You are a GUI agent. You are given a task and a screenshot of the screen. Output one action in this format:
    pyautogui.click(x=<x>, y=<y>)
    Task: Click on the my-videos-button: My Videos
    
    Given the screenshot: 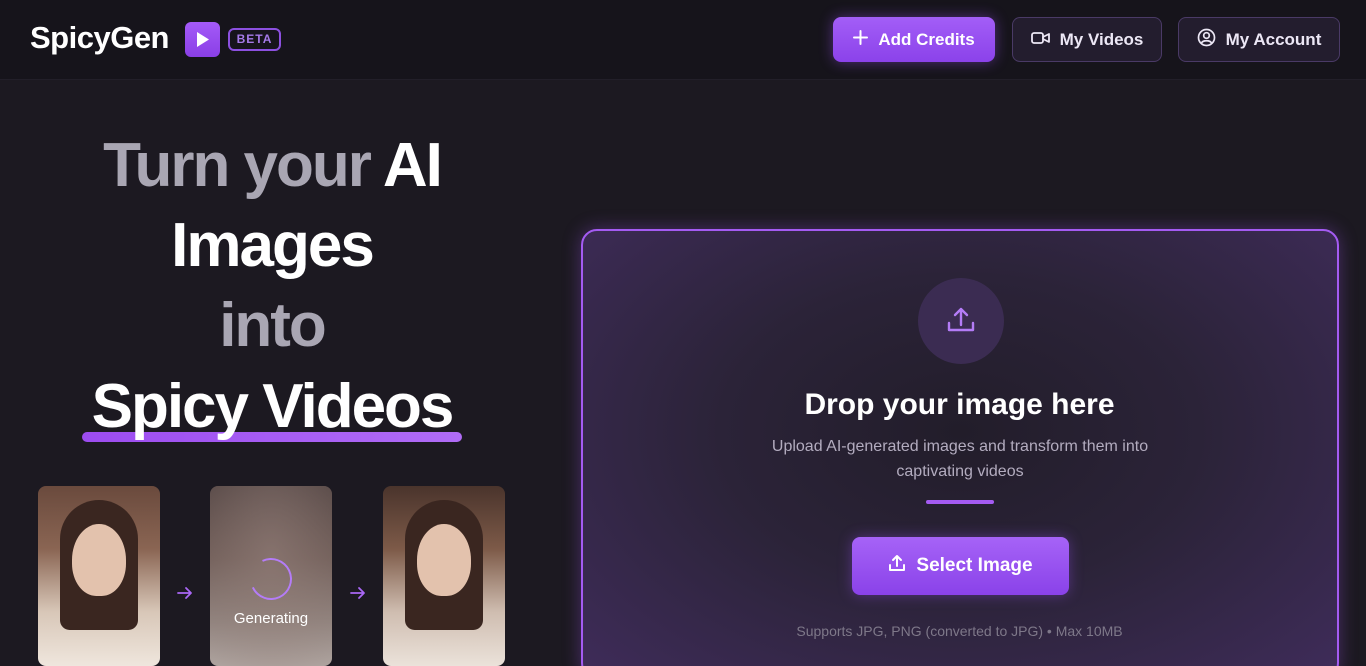 What is the action you would take?
    pyautogui.click(x=1087, y=39)
    